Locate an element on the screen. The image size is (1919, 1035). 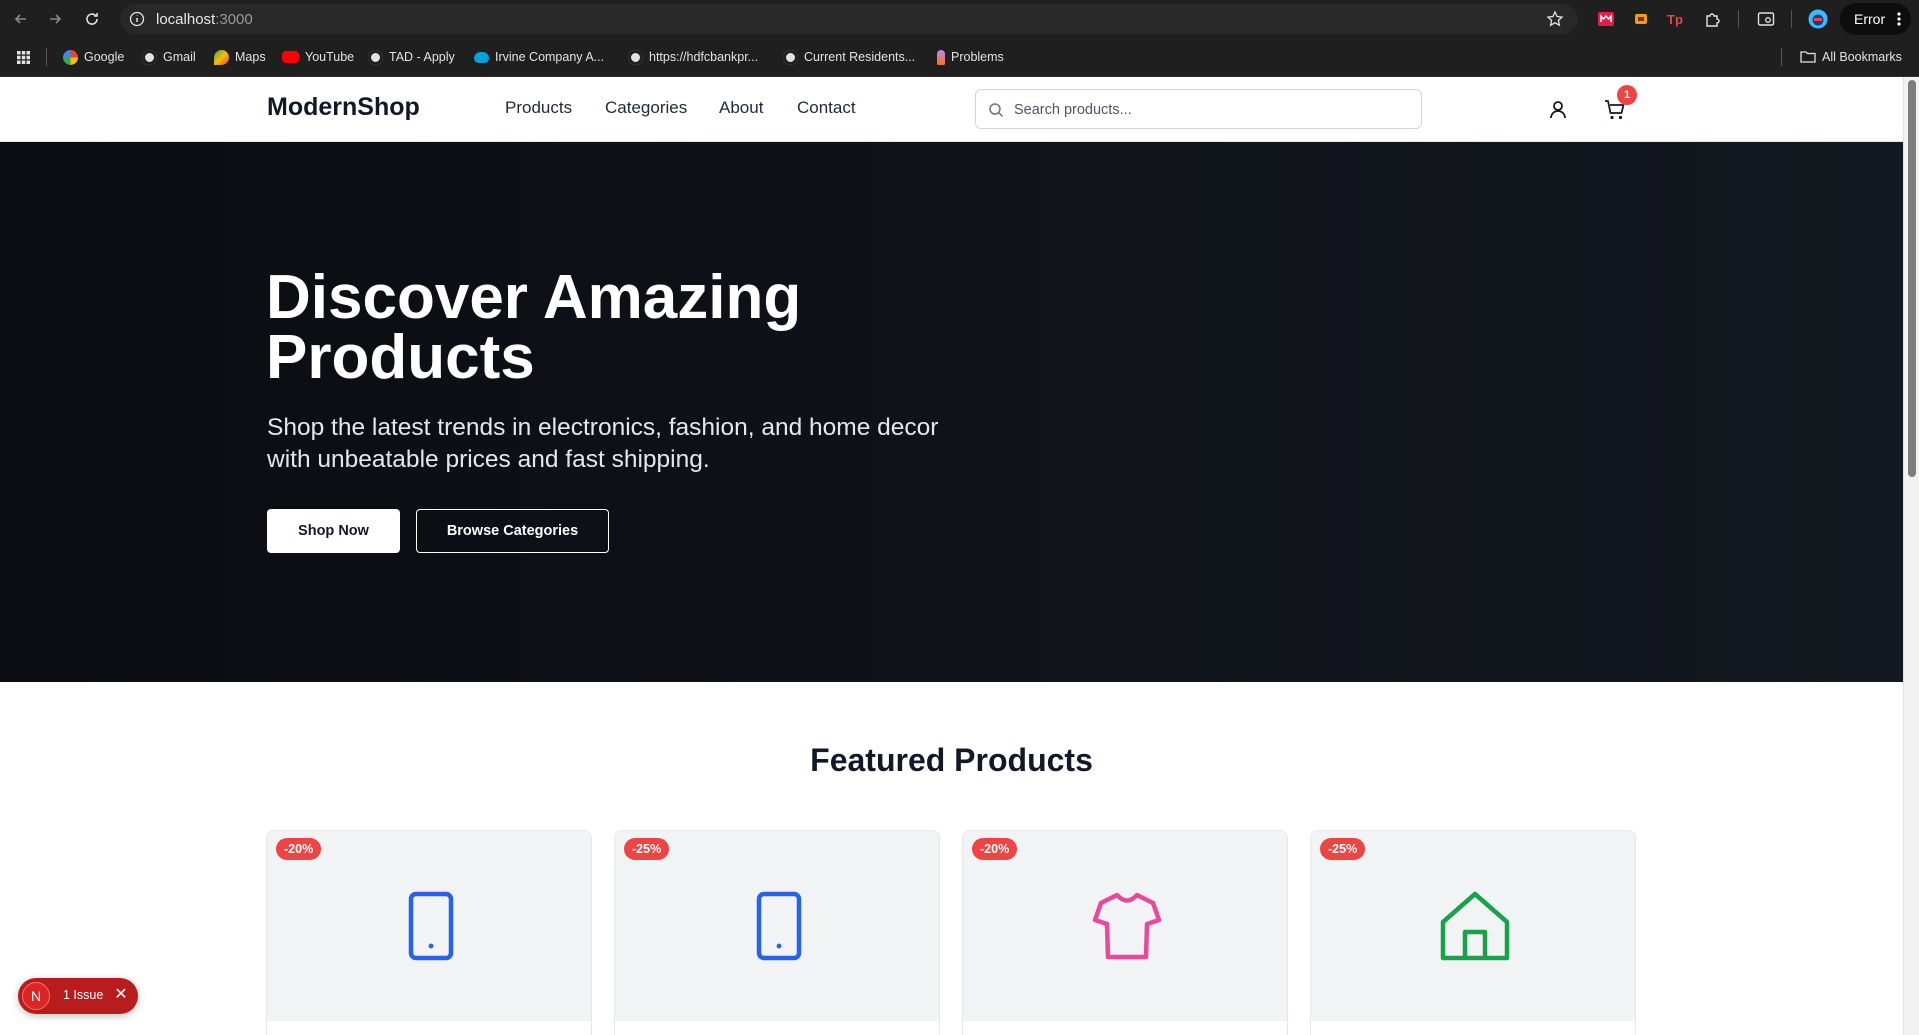
all-bookmarks-label: All Bookmarks is located at coordinates (1862, 57).